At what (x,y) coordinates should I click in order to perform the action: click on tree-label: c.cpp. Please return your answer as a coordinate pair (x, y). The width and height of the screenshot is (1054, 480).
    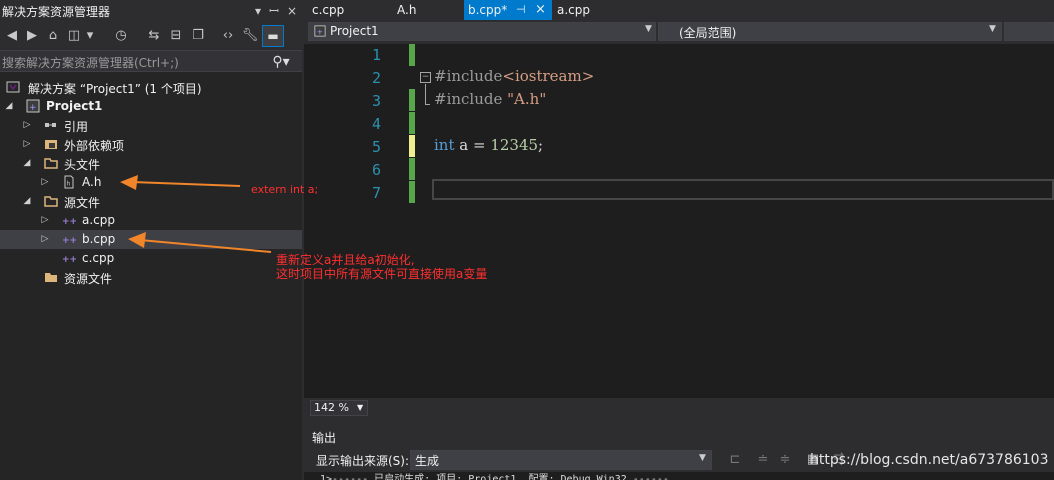
    Looking at the image, I should click on (98, 258).